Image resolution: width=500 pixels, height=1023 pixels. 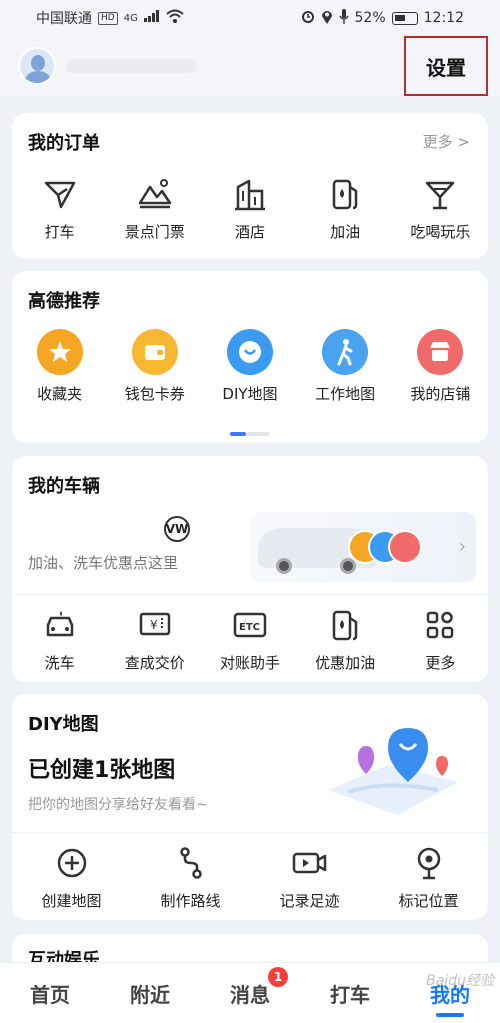 What do you see at coordinates (460, 981) in the screenshot?
I see `watermark: Baidu经验` at bounding box center [460, 981].